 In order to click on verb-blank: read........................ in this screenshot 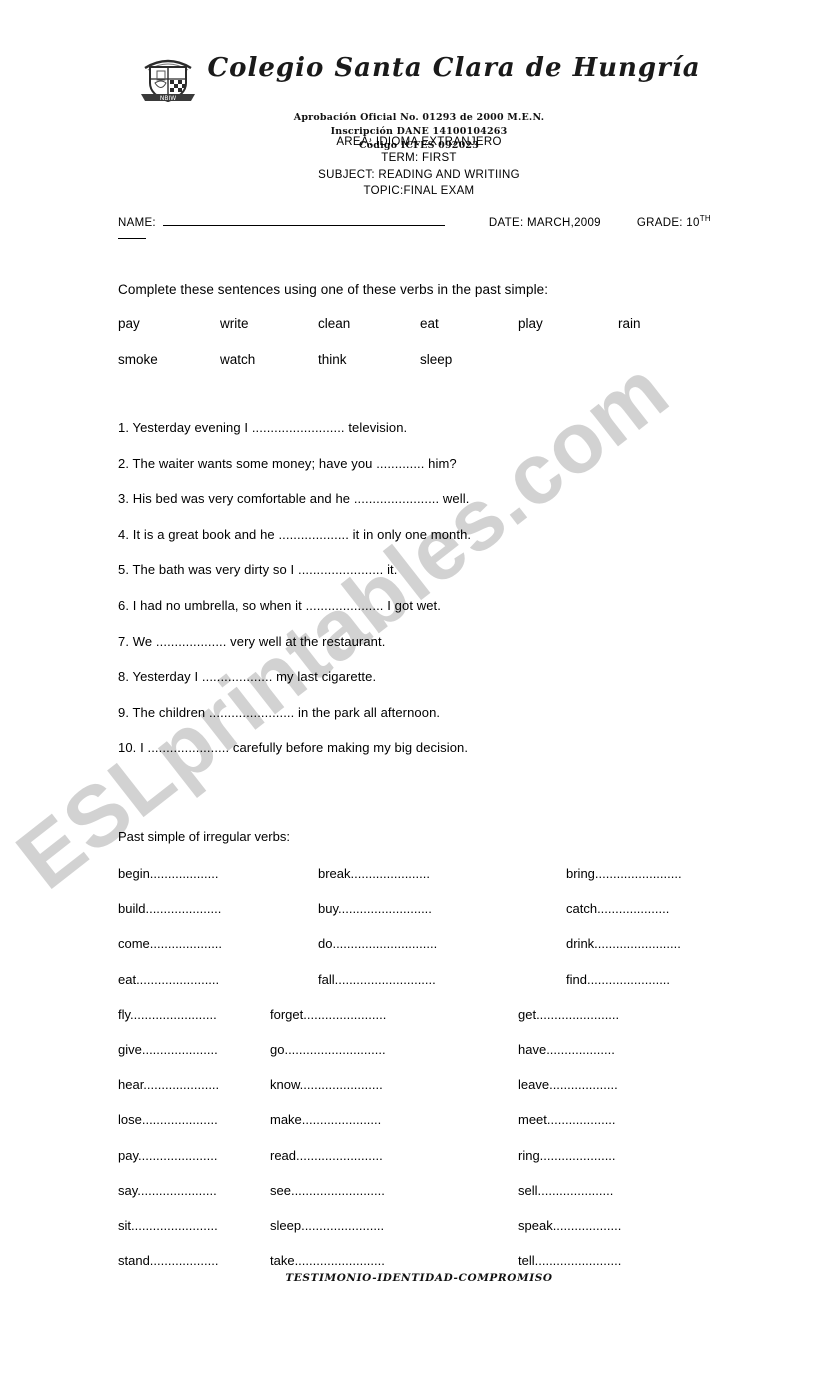, I will do `click(326, 1155)`.